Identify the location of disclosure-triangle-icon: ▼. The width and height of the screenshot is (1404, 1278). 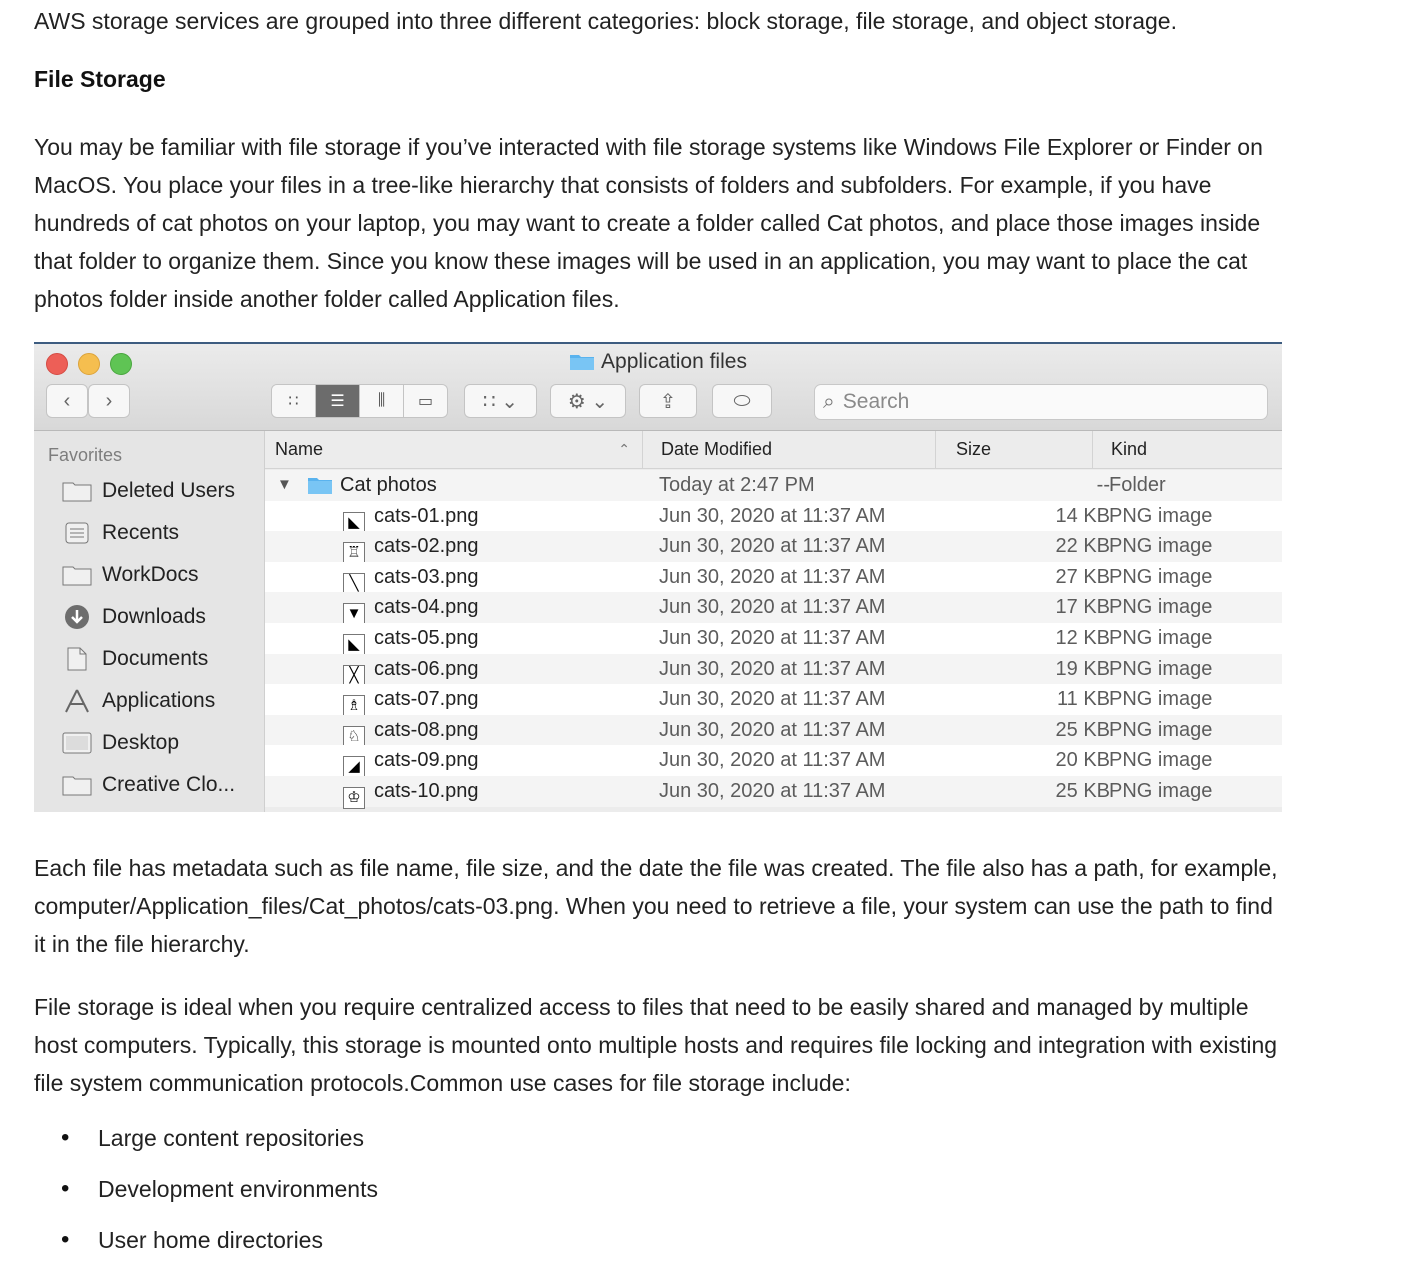
(284, 485).